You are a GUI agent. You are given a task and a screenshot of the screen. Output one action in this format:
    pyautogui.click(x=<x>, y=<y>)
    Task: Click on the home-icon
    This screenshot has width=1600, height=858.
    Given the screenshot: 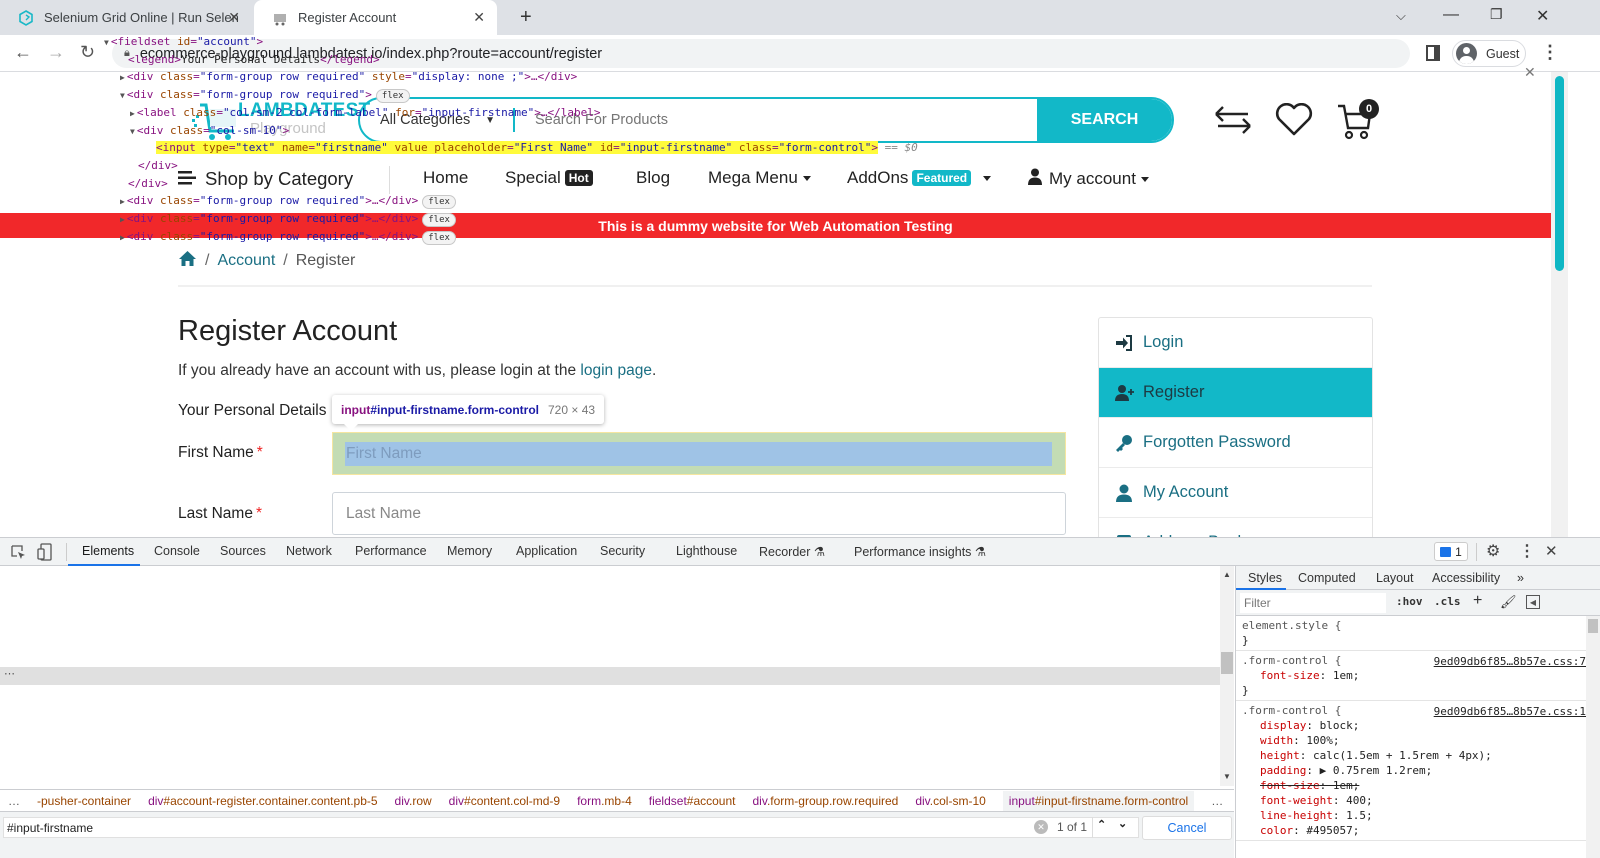 What is the action you would take?
    pyautogui.click(x=187, y=261)
    